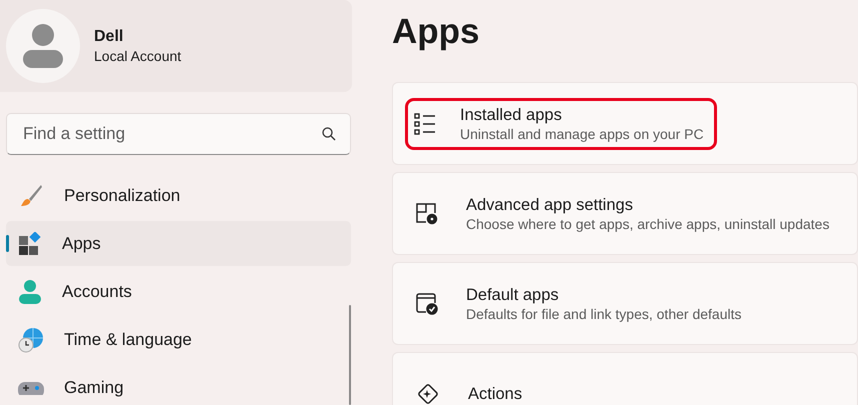 The image size is (858, 405). What do you see at coordinates (138, 56) in the screenshot?
I see `account-type: Local Account` at bounding box center [138, 56].